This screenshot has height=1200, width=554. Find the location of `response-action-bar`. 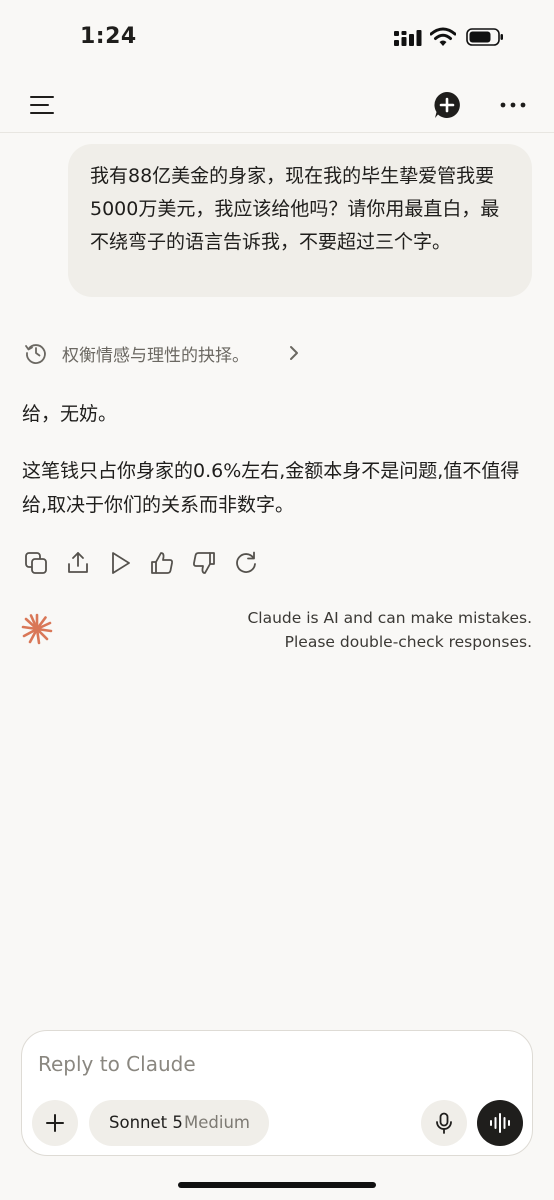

response-action-bar is located at coordinates (147, 563).